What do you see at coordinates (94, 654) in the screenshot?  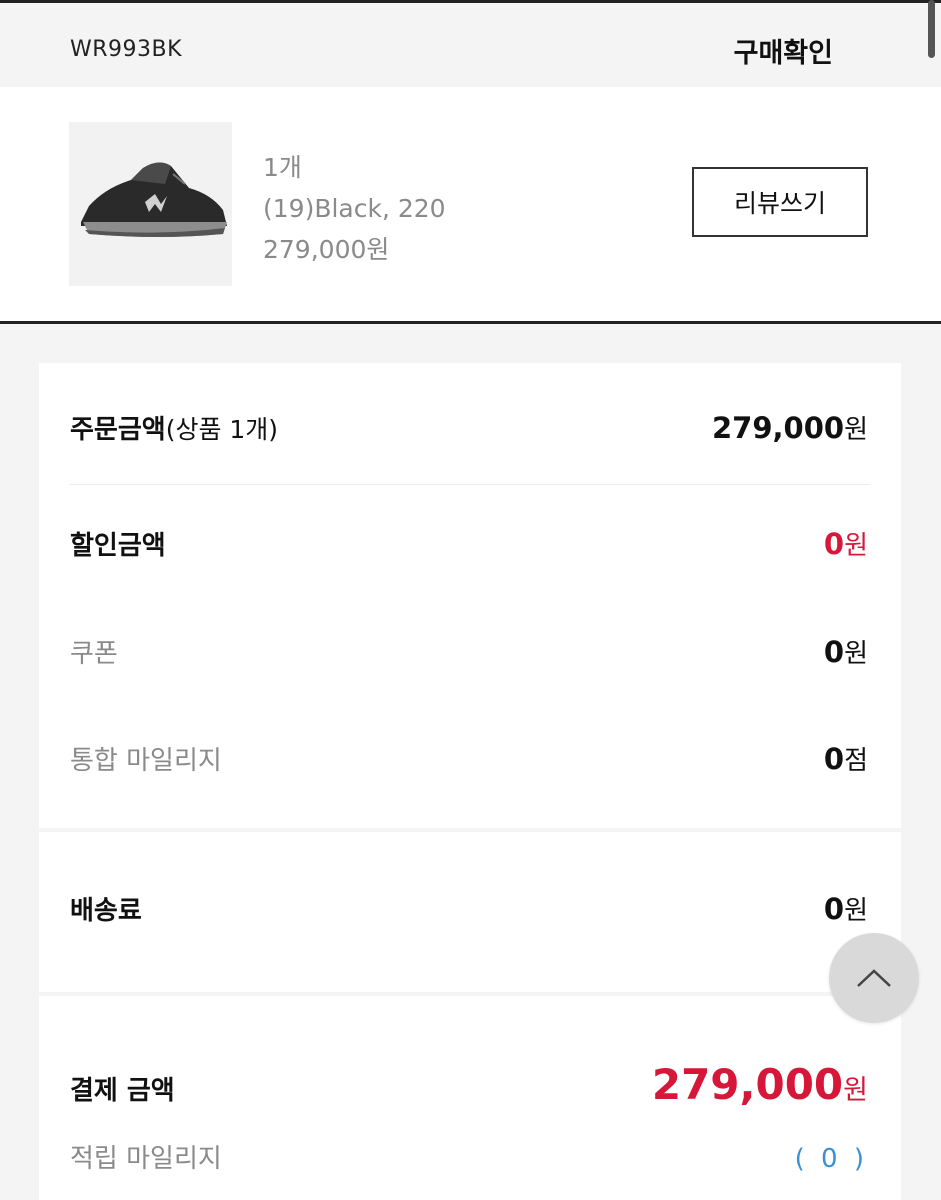 I see `coupon-label: 쿠폰` at bounding box center [94, 654].